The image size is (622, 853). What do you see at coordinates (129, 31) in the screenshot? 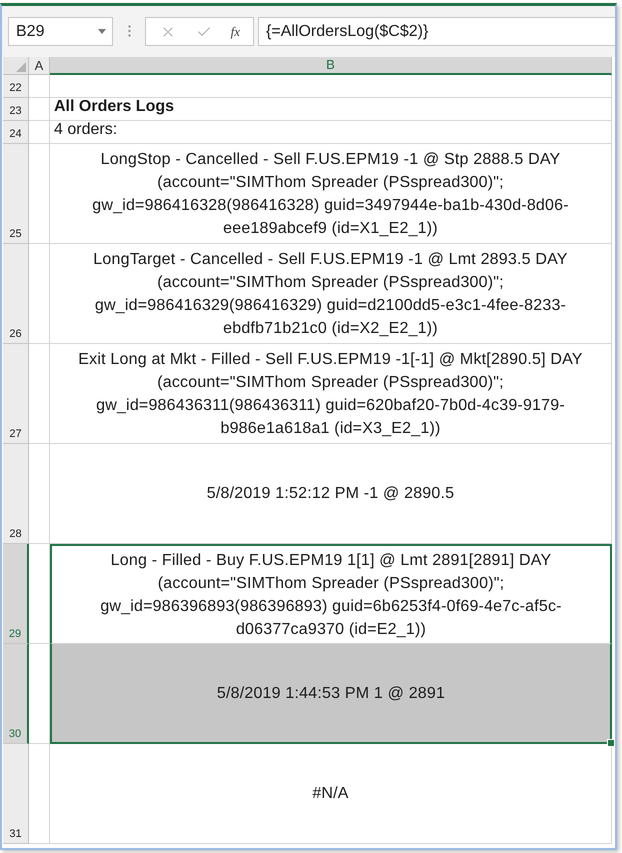
I see `grip-dots-icon` at bounding box center [129, 31].